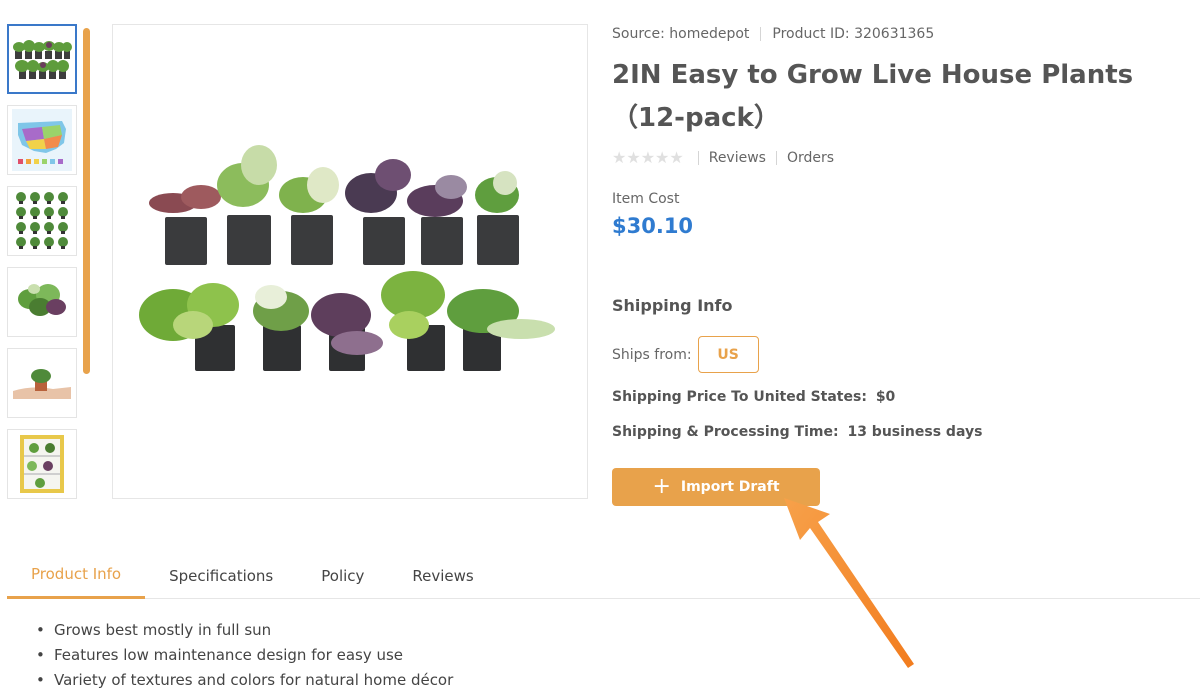  Describe the element at coordinates (42, 221) in the screenshot. I see `thumbnail-plant-grid` at that location.